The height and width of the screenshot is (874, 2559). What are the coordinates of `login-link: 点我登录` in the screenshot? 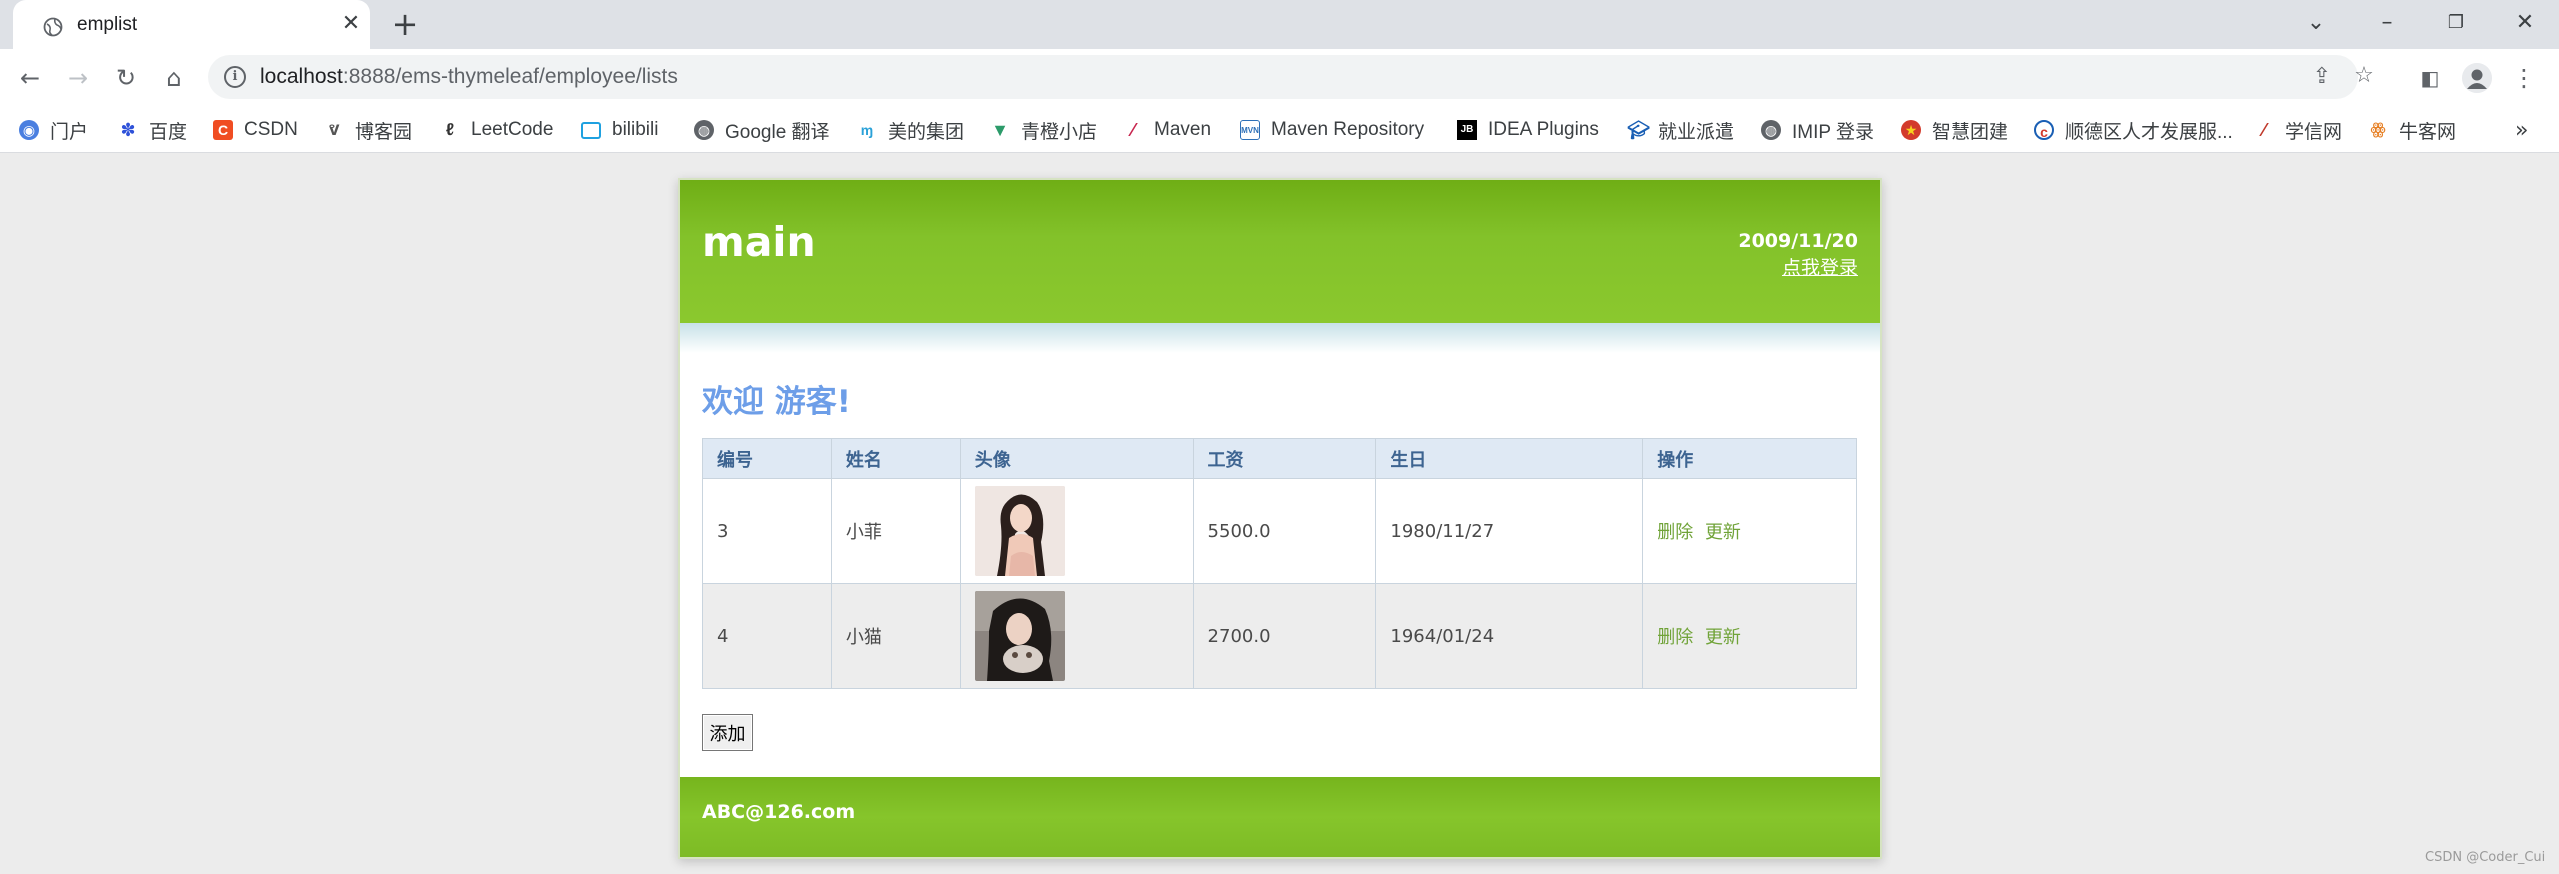 It's located at (1820, 266).